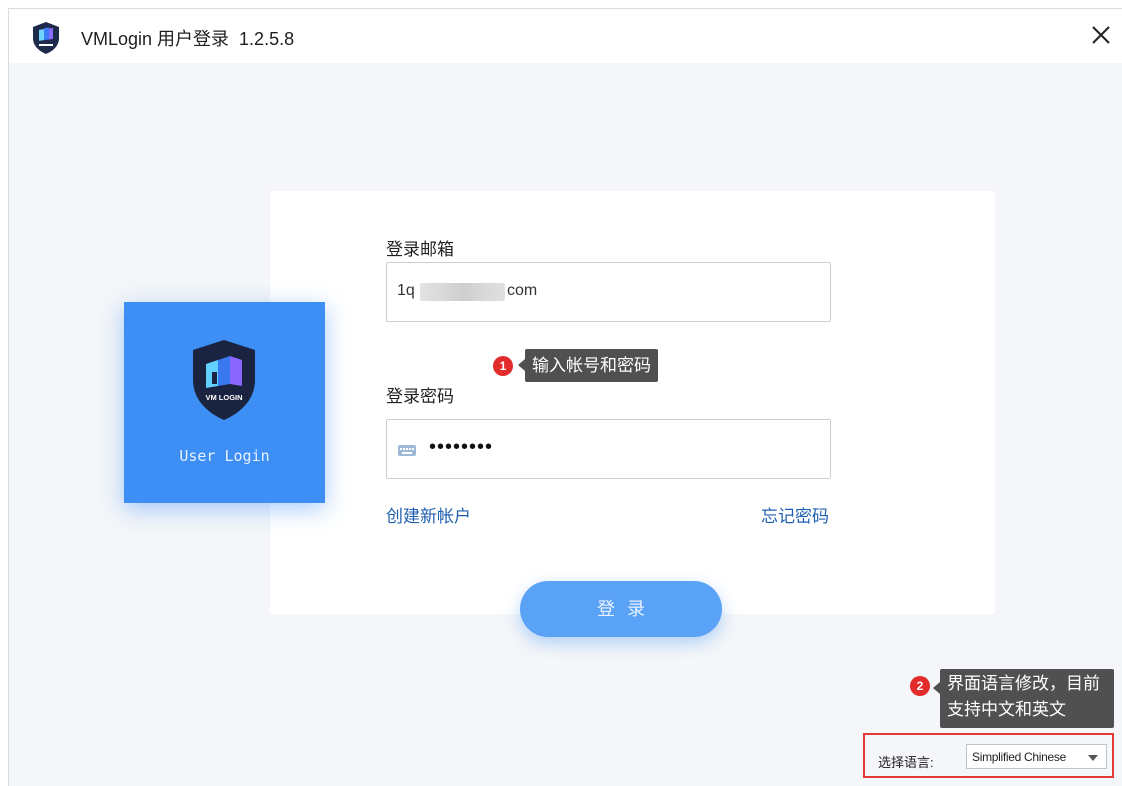 This screenshot has width=1122, height=786. Describe the element at coordinates (46, 38) in the screenshot. I see `app-shield-icon` at that location.